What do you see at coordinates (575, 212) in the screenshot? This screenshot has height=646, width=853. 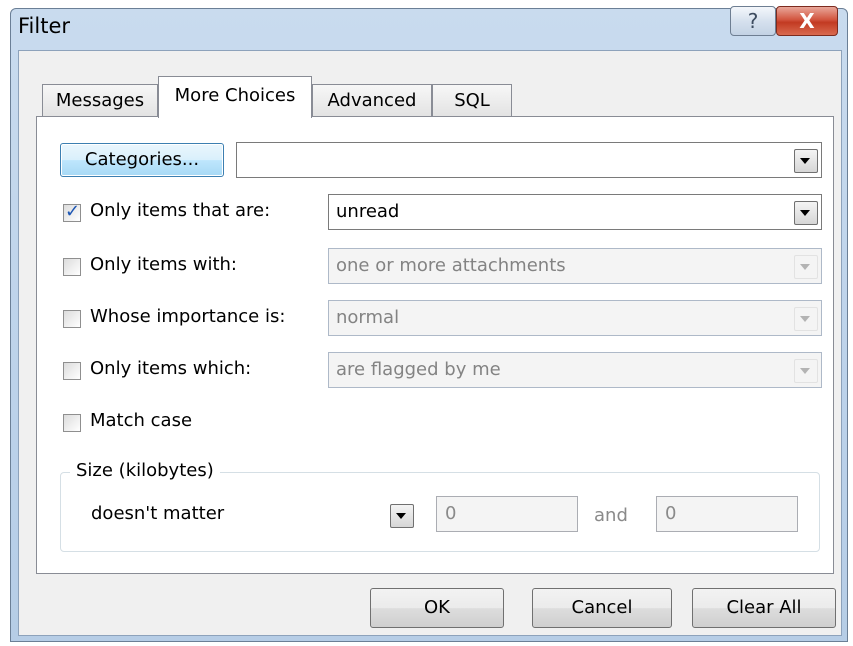 I see `only-items-that-are-combo: unread` at bounding box center [575, 212].